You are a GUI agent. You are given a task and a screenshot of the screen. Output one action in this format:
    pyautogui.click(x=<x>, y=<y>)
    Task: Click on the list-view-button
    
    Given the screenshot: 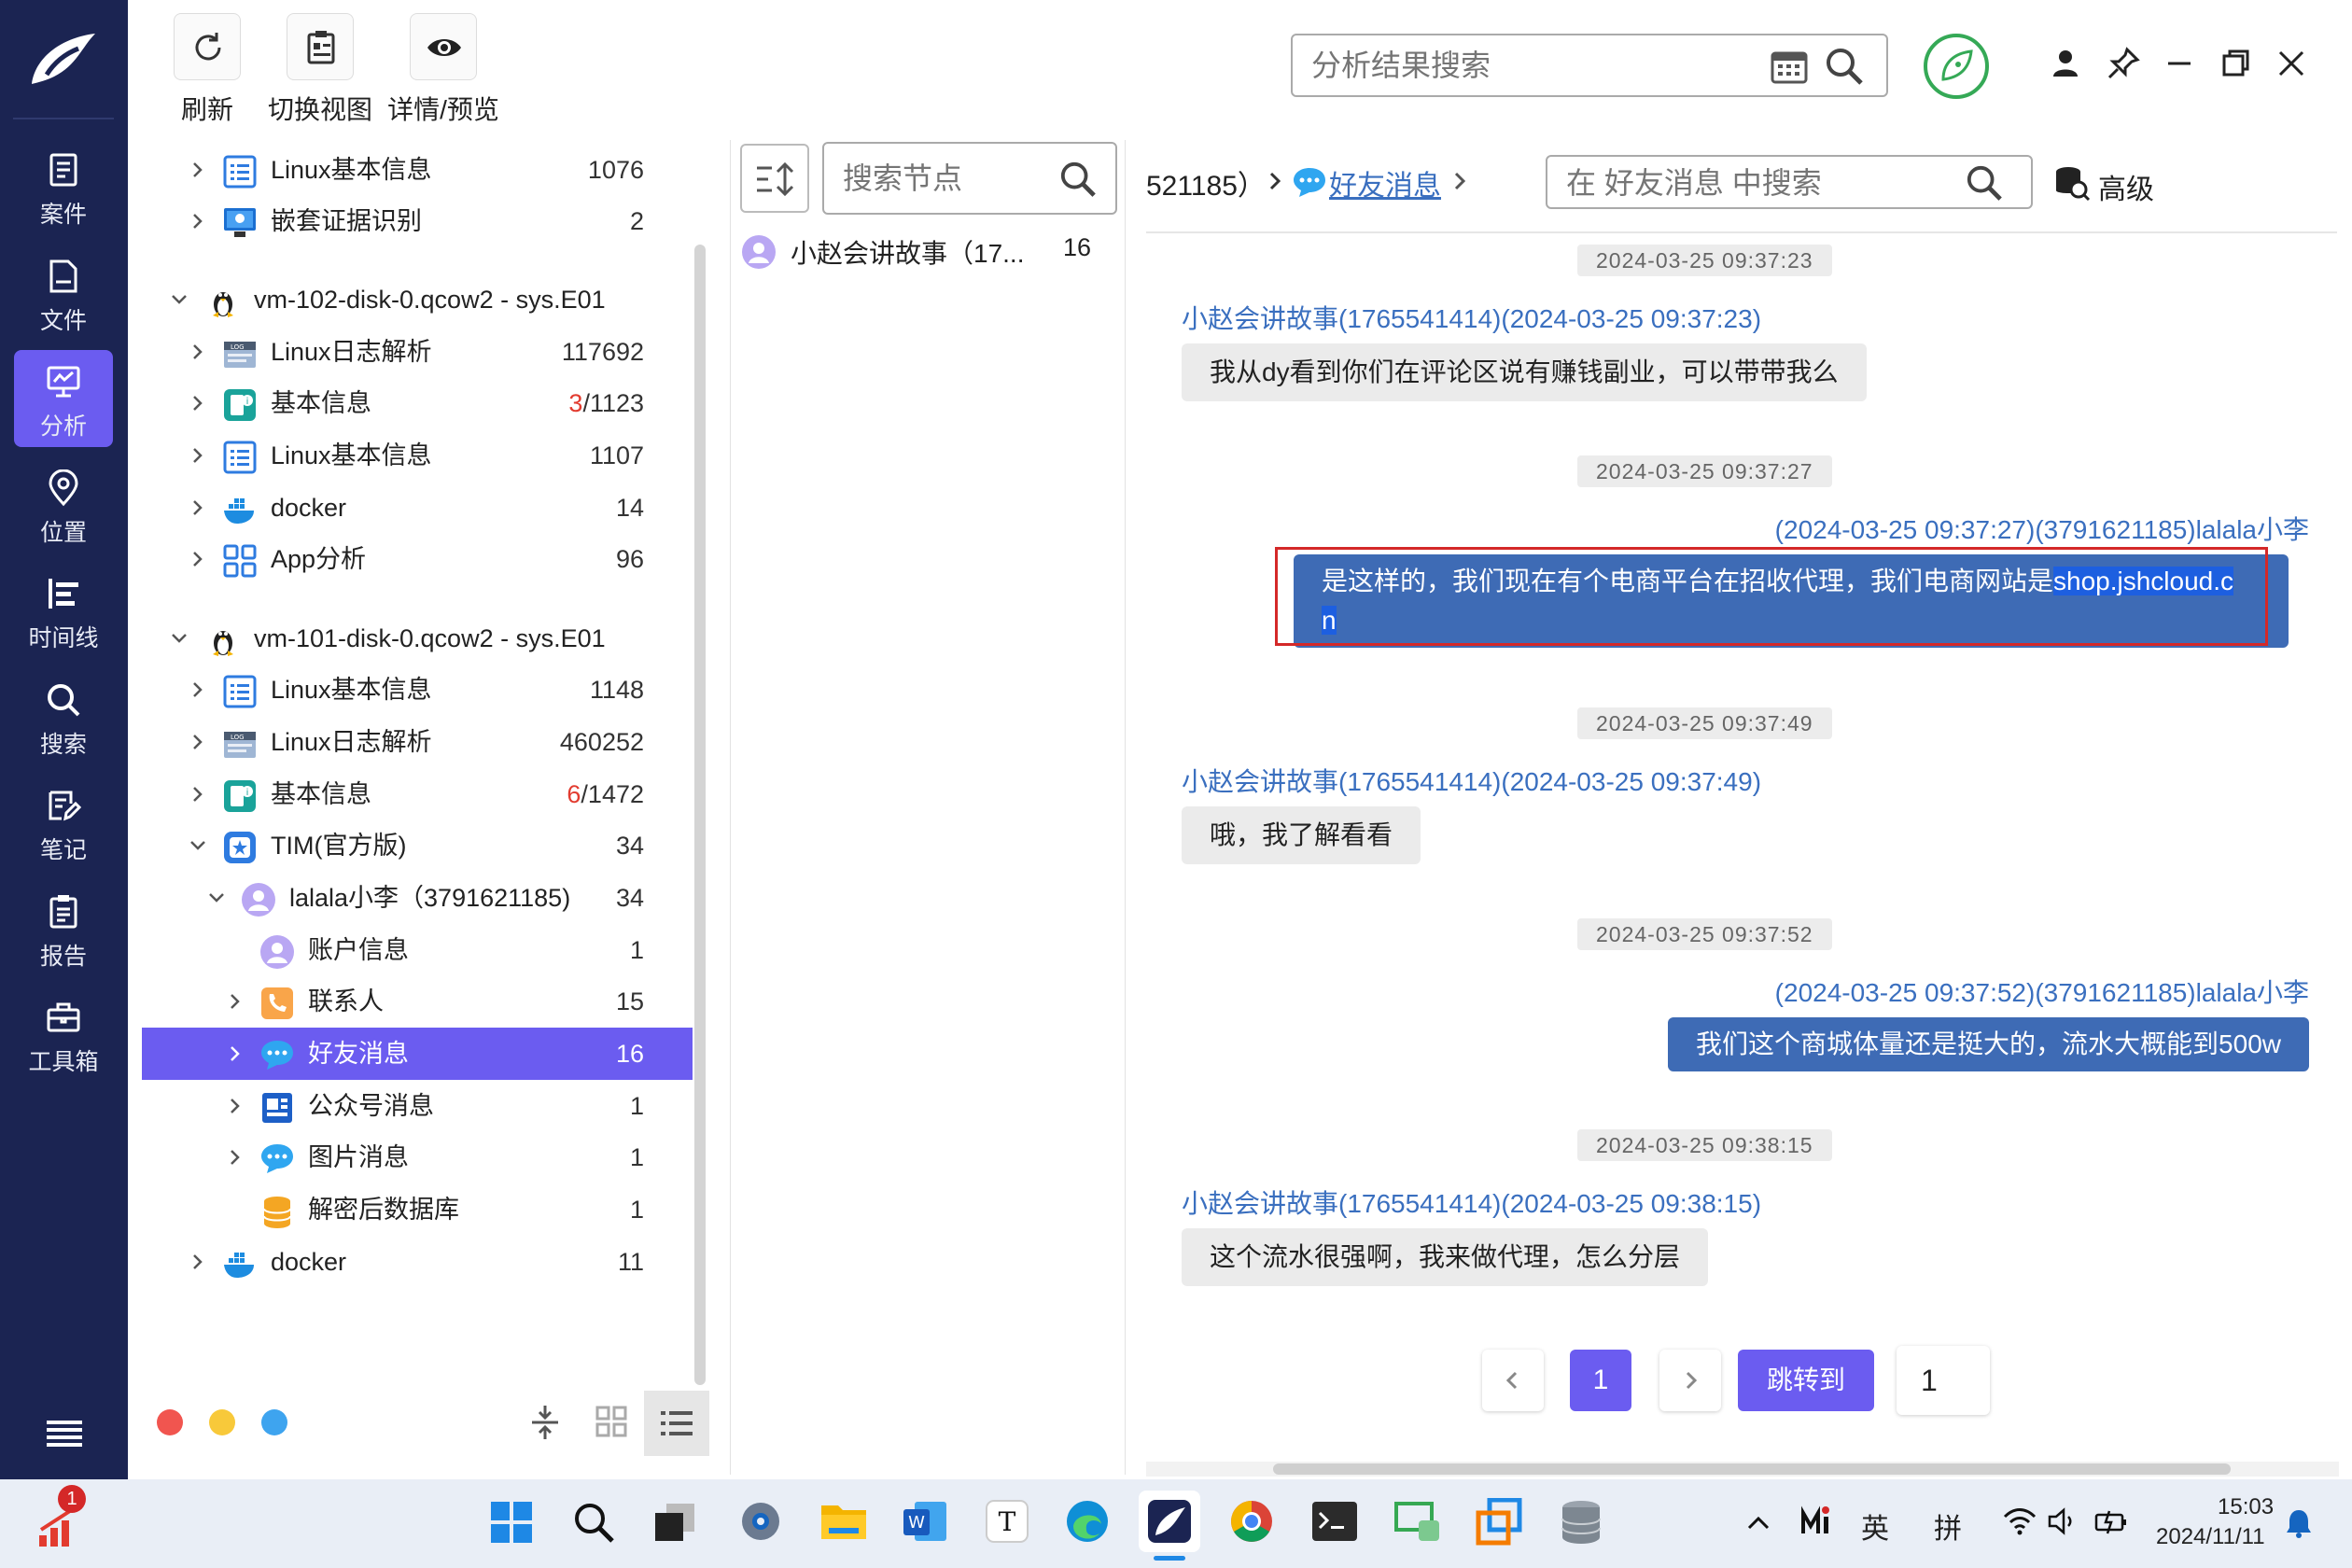 What is the action you would take?
    pyautogui.click(x=676, y=1423)
    